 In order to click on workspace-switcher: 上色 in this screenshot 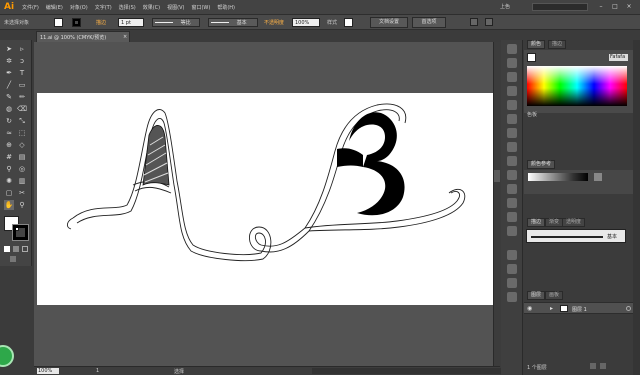, I will do `click(505, 6)`.